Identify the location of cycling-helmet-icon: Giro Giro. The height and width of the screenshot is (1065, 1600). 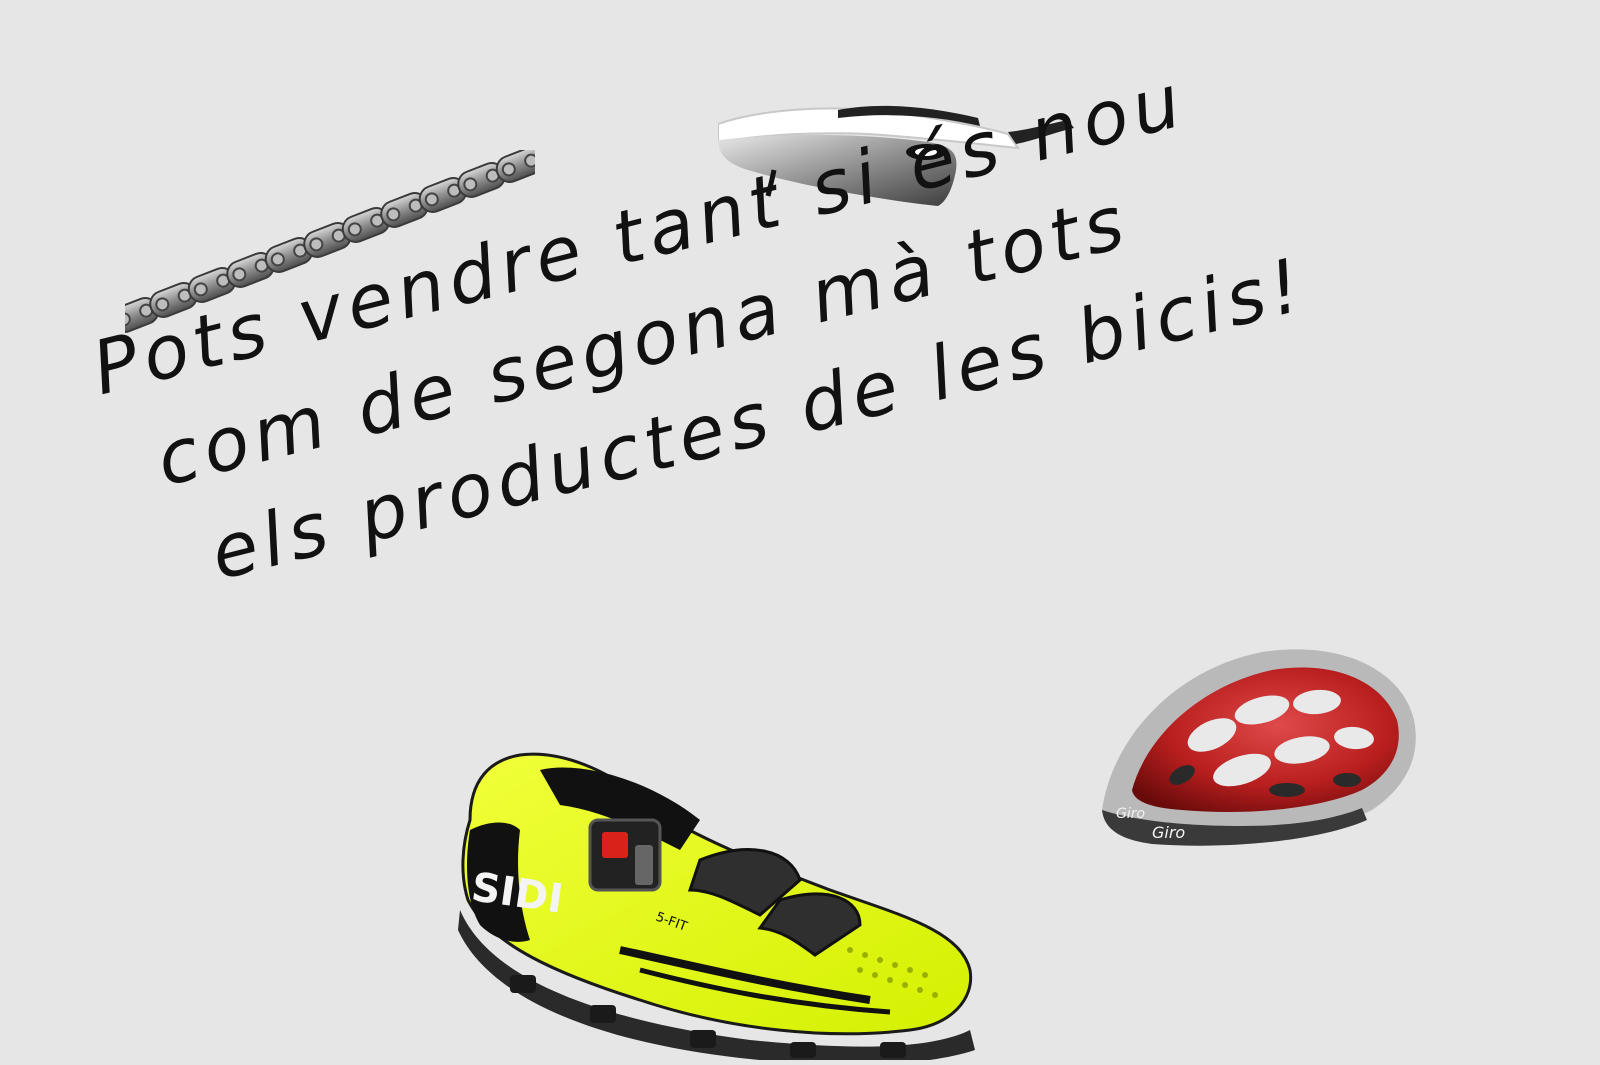
(1259, 747).